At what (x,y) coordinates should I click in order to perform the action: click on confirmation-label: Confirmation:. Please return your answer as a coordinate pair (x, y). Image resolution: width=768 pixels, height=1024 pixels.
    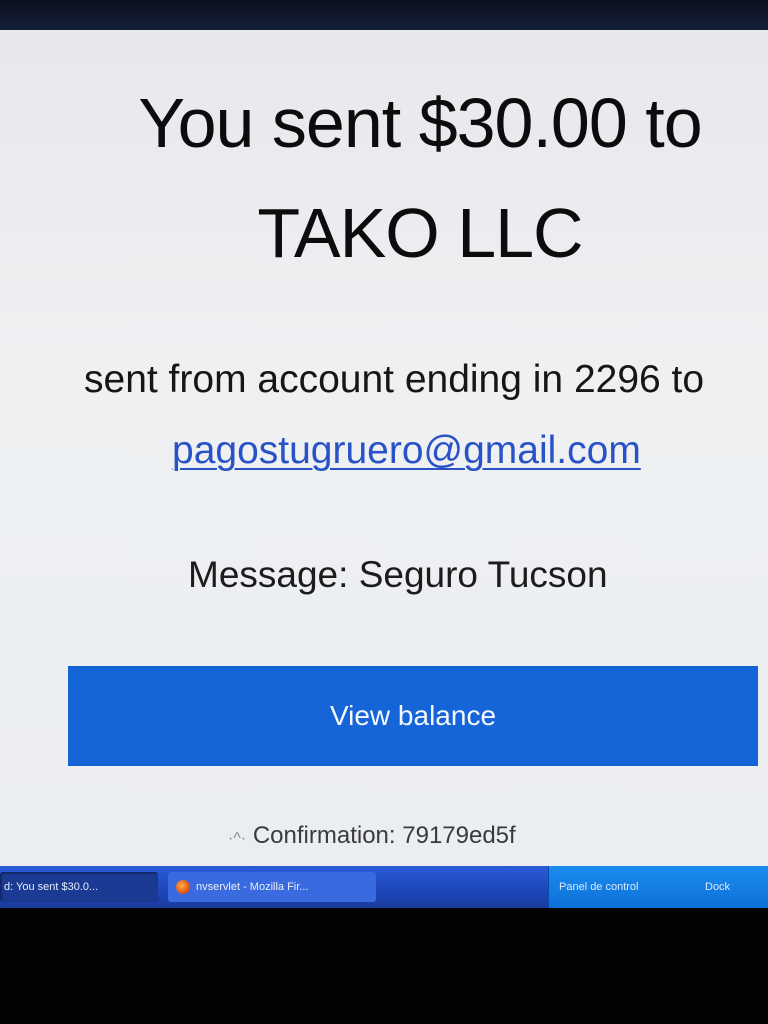
    Looking at the image, I should click on (324, 835).